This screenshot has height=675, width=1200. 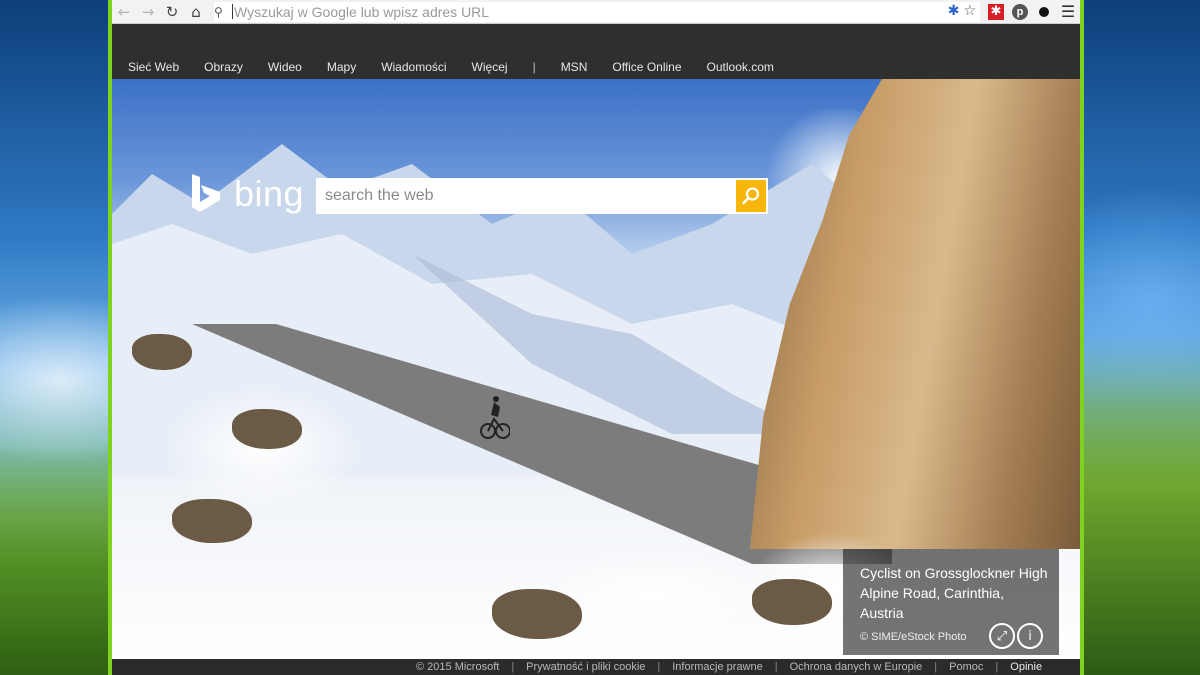 What do you see at coordinates (269, 193) in the screenshot?
I see `bing-wordmark: bing` at bounding box center [269, 193].